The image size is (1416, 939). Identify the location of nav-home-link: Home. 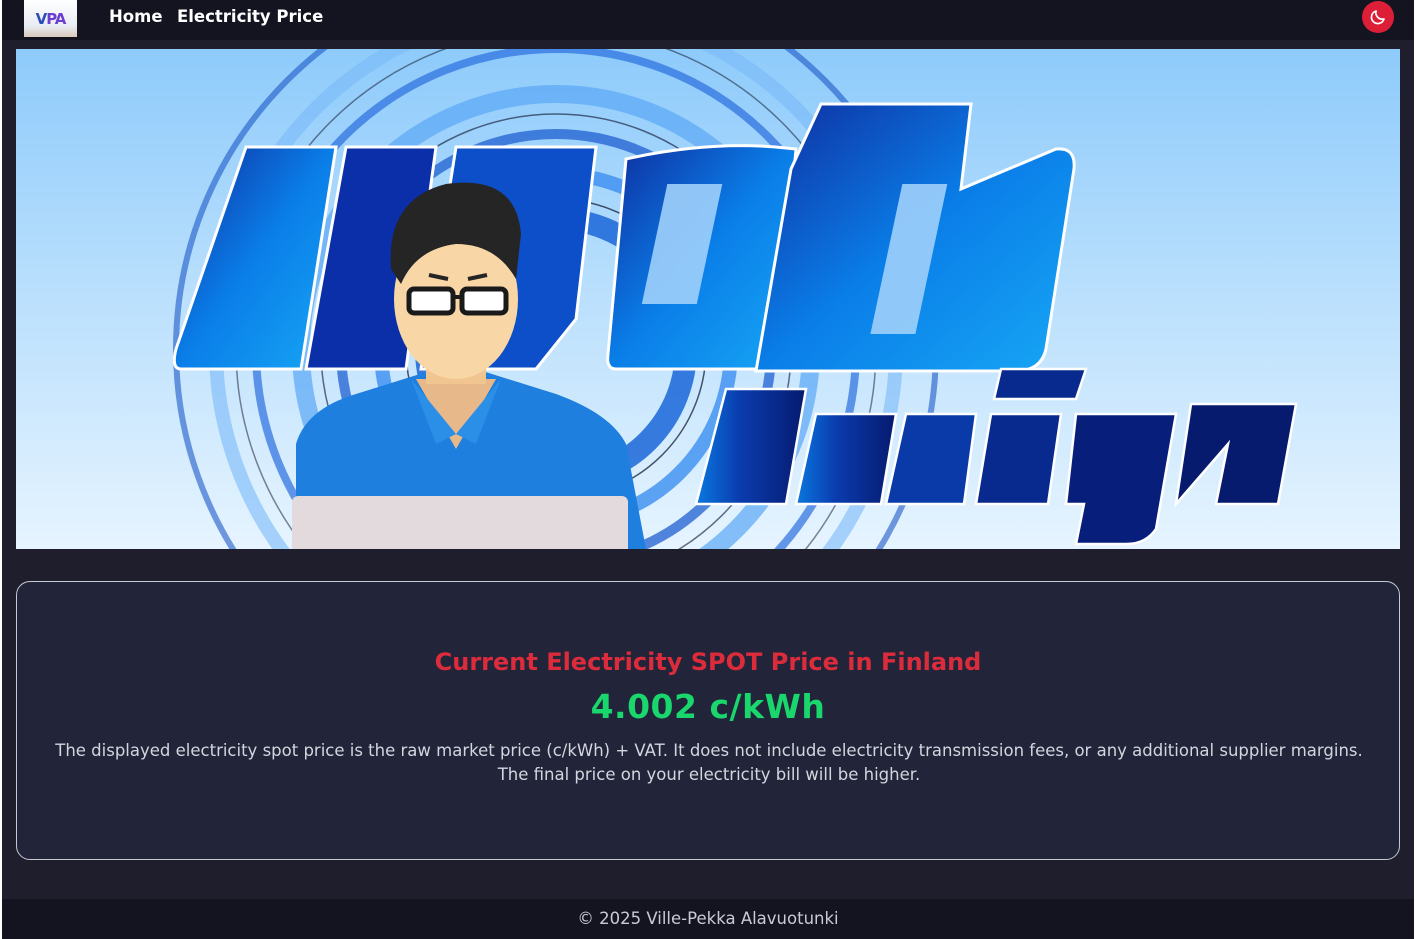
(136, 17).